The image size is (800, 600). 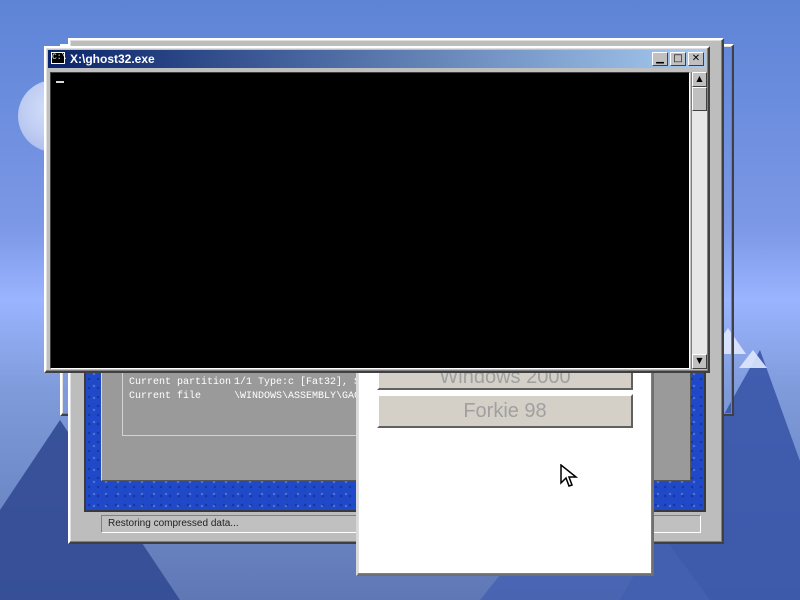 What do you see at coordinates (165, 396) in the screenshot?
I see `current-file-label: Current file` at bounding box center [165, 396].